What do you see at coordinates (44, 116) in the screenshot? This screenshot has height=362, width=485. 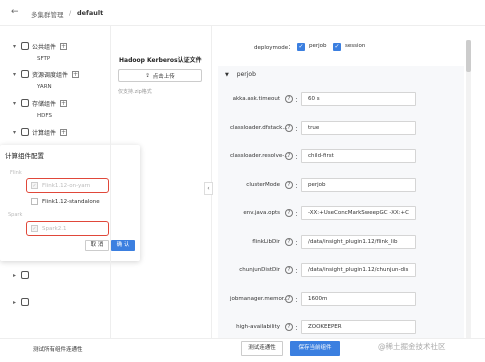 I see `tree-leaf-hdfs: HDFS` at bounding box center [44, 116].